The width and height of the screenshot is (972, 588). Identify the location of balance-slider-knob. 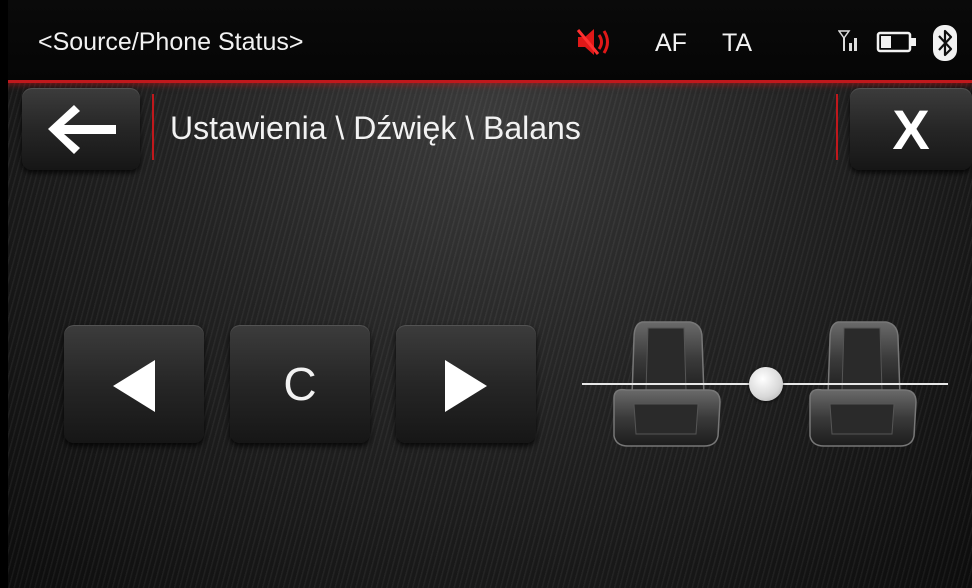
(766, 384).